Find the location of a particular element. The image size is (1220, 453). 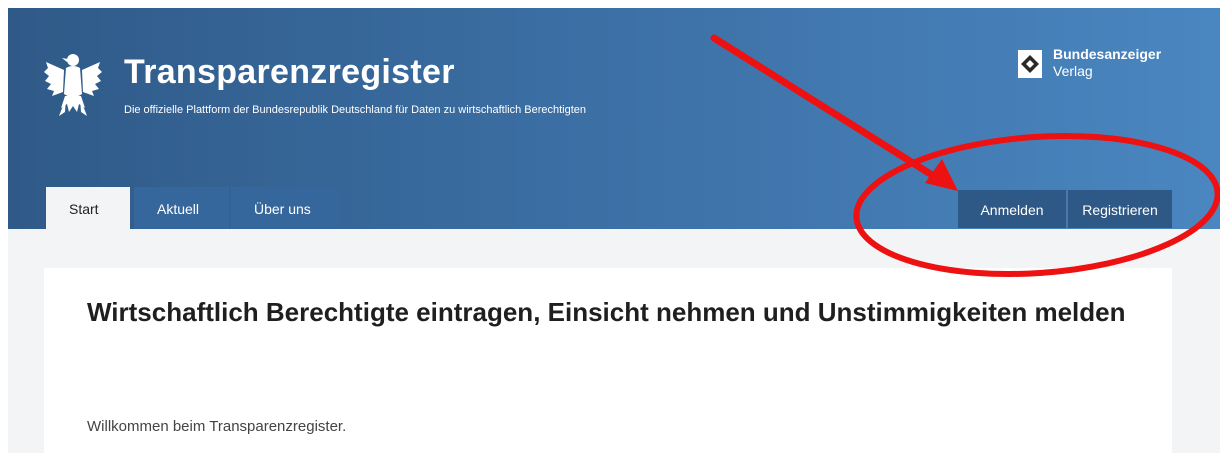

site-title: Transparenzregister is located at coordinates (289, 72).